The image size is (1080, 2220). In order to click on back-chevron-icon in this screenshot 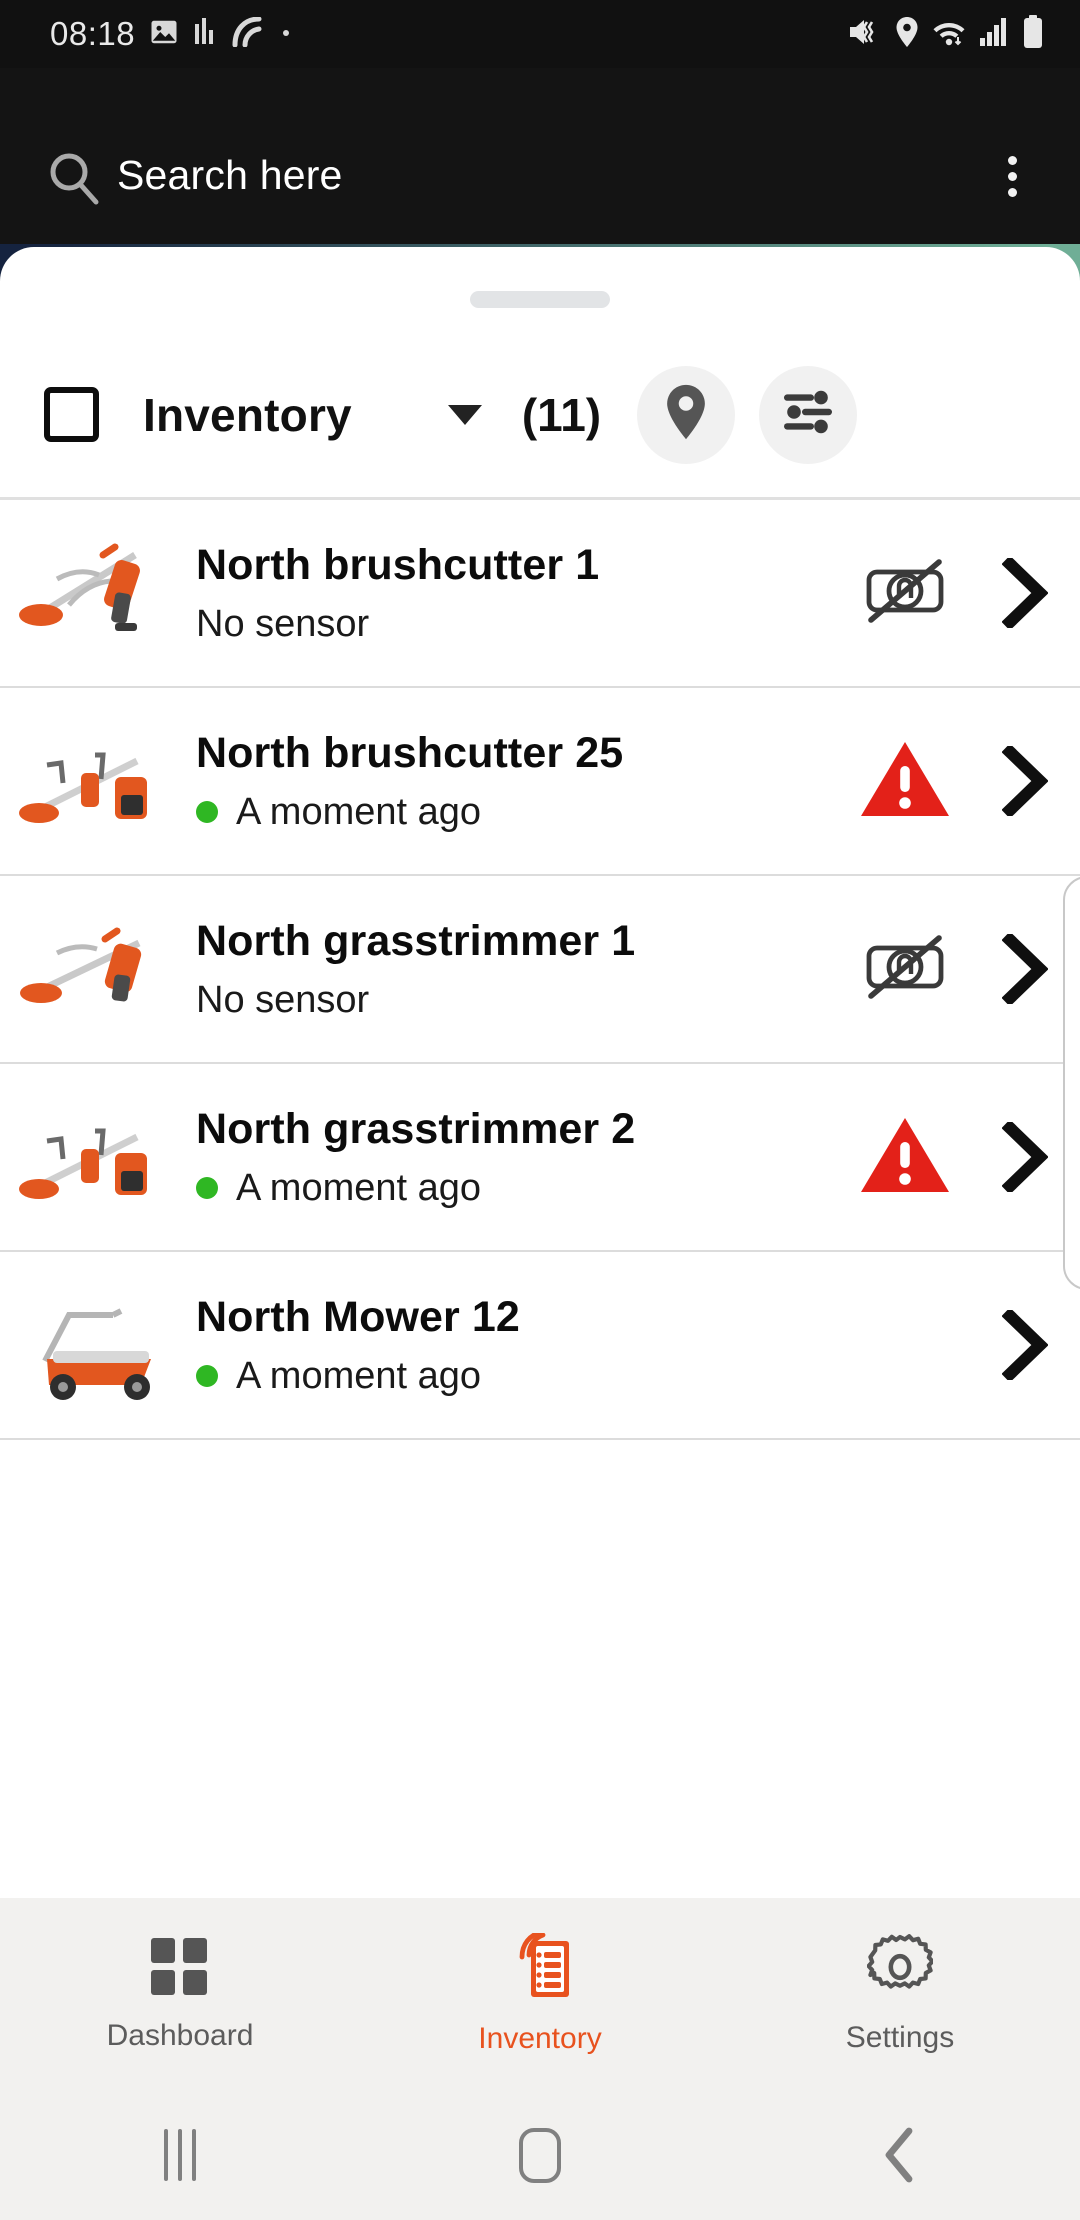, I will do `click(900, 2155)`.